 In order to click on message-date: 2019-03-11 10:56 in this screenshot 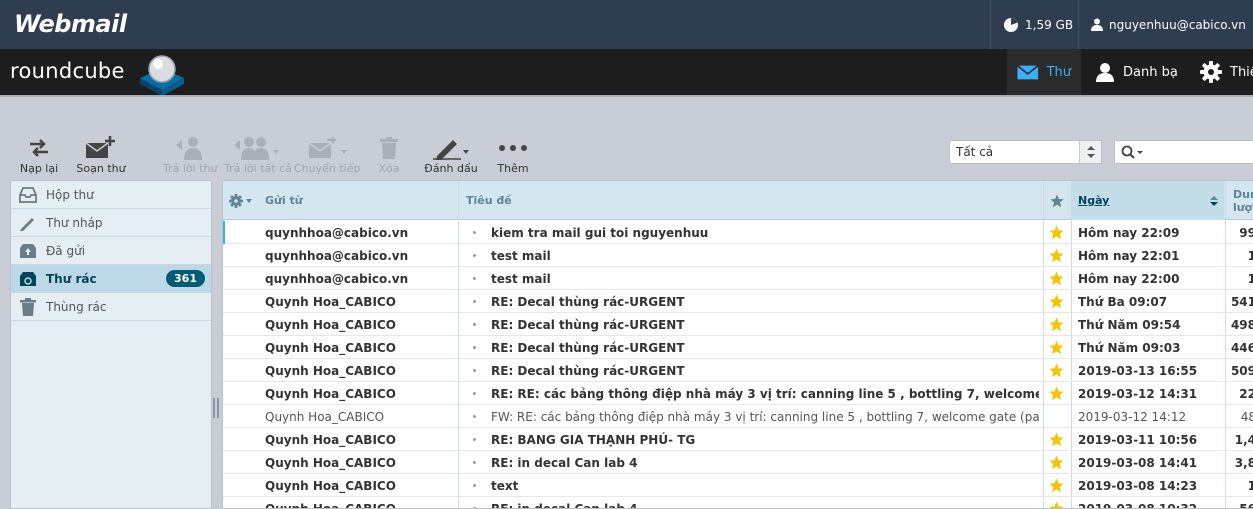, I will do `click(1138, 439)`.